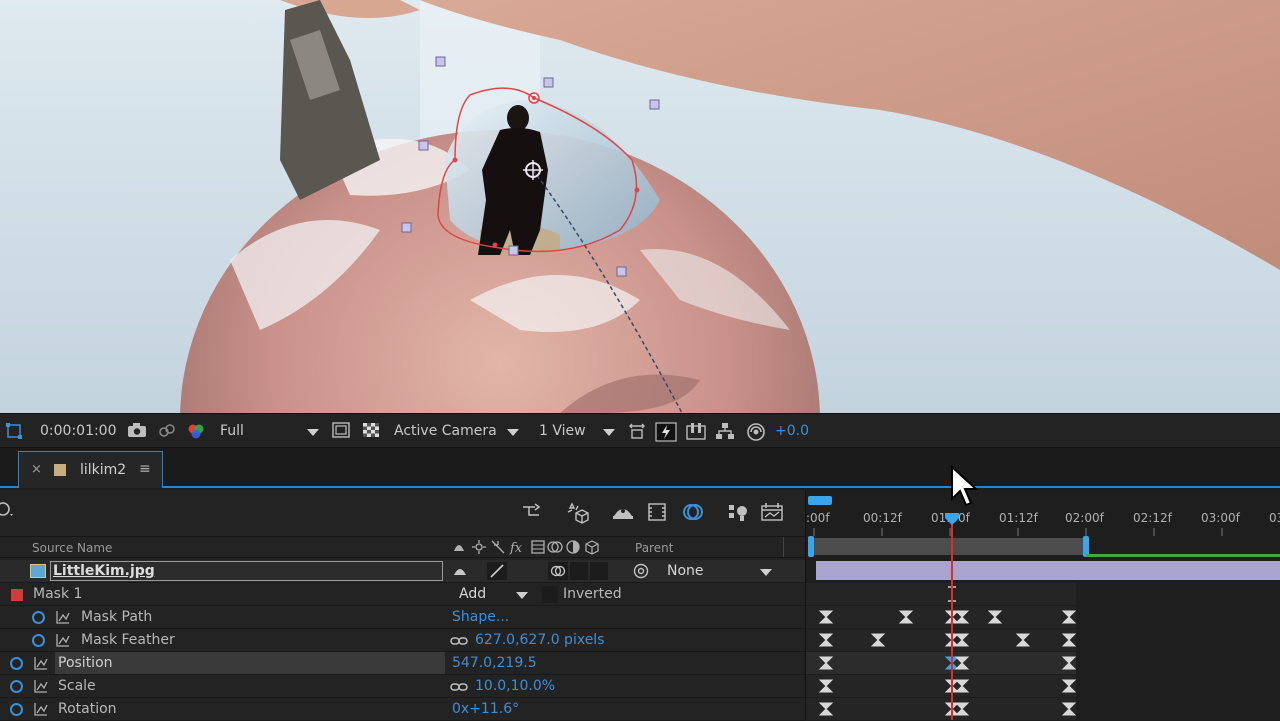  I want to click on transparency-grid-icon, so click(371, 431).